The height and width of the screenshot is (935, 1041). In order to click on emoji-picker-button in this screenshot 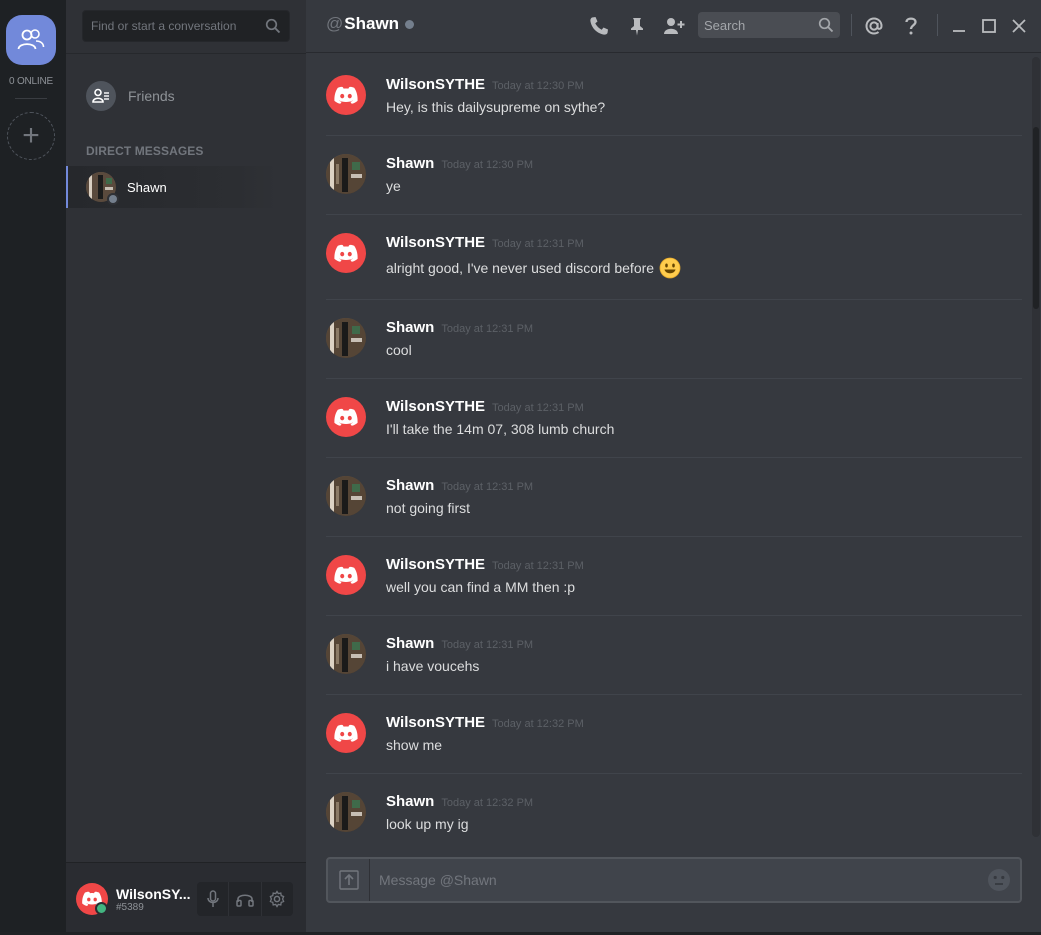, I will do `click(999, 880)`.